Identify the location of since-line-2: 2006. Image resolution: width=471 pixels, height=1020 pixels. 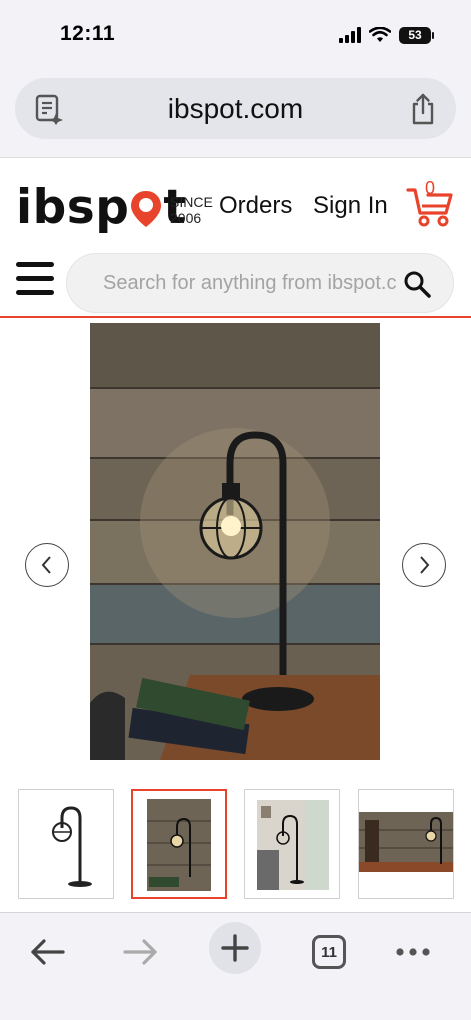
(186, 218).